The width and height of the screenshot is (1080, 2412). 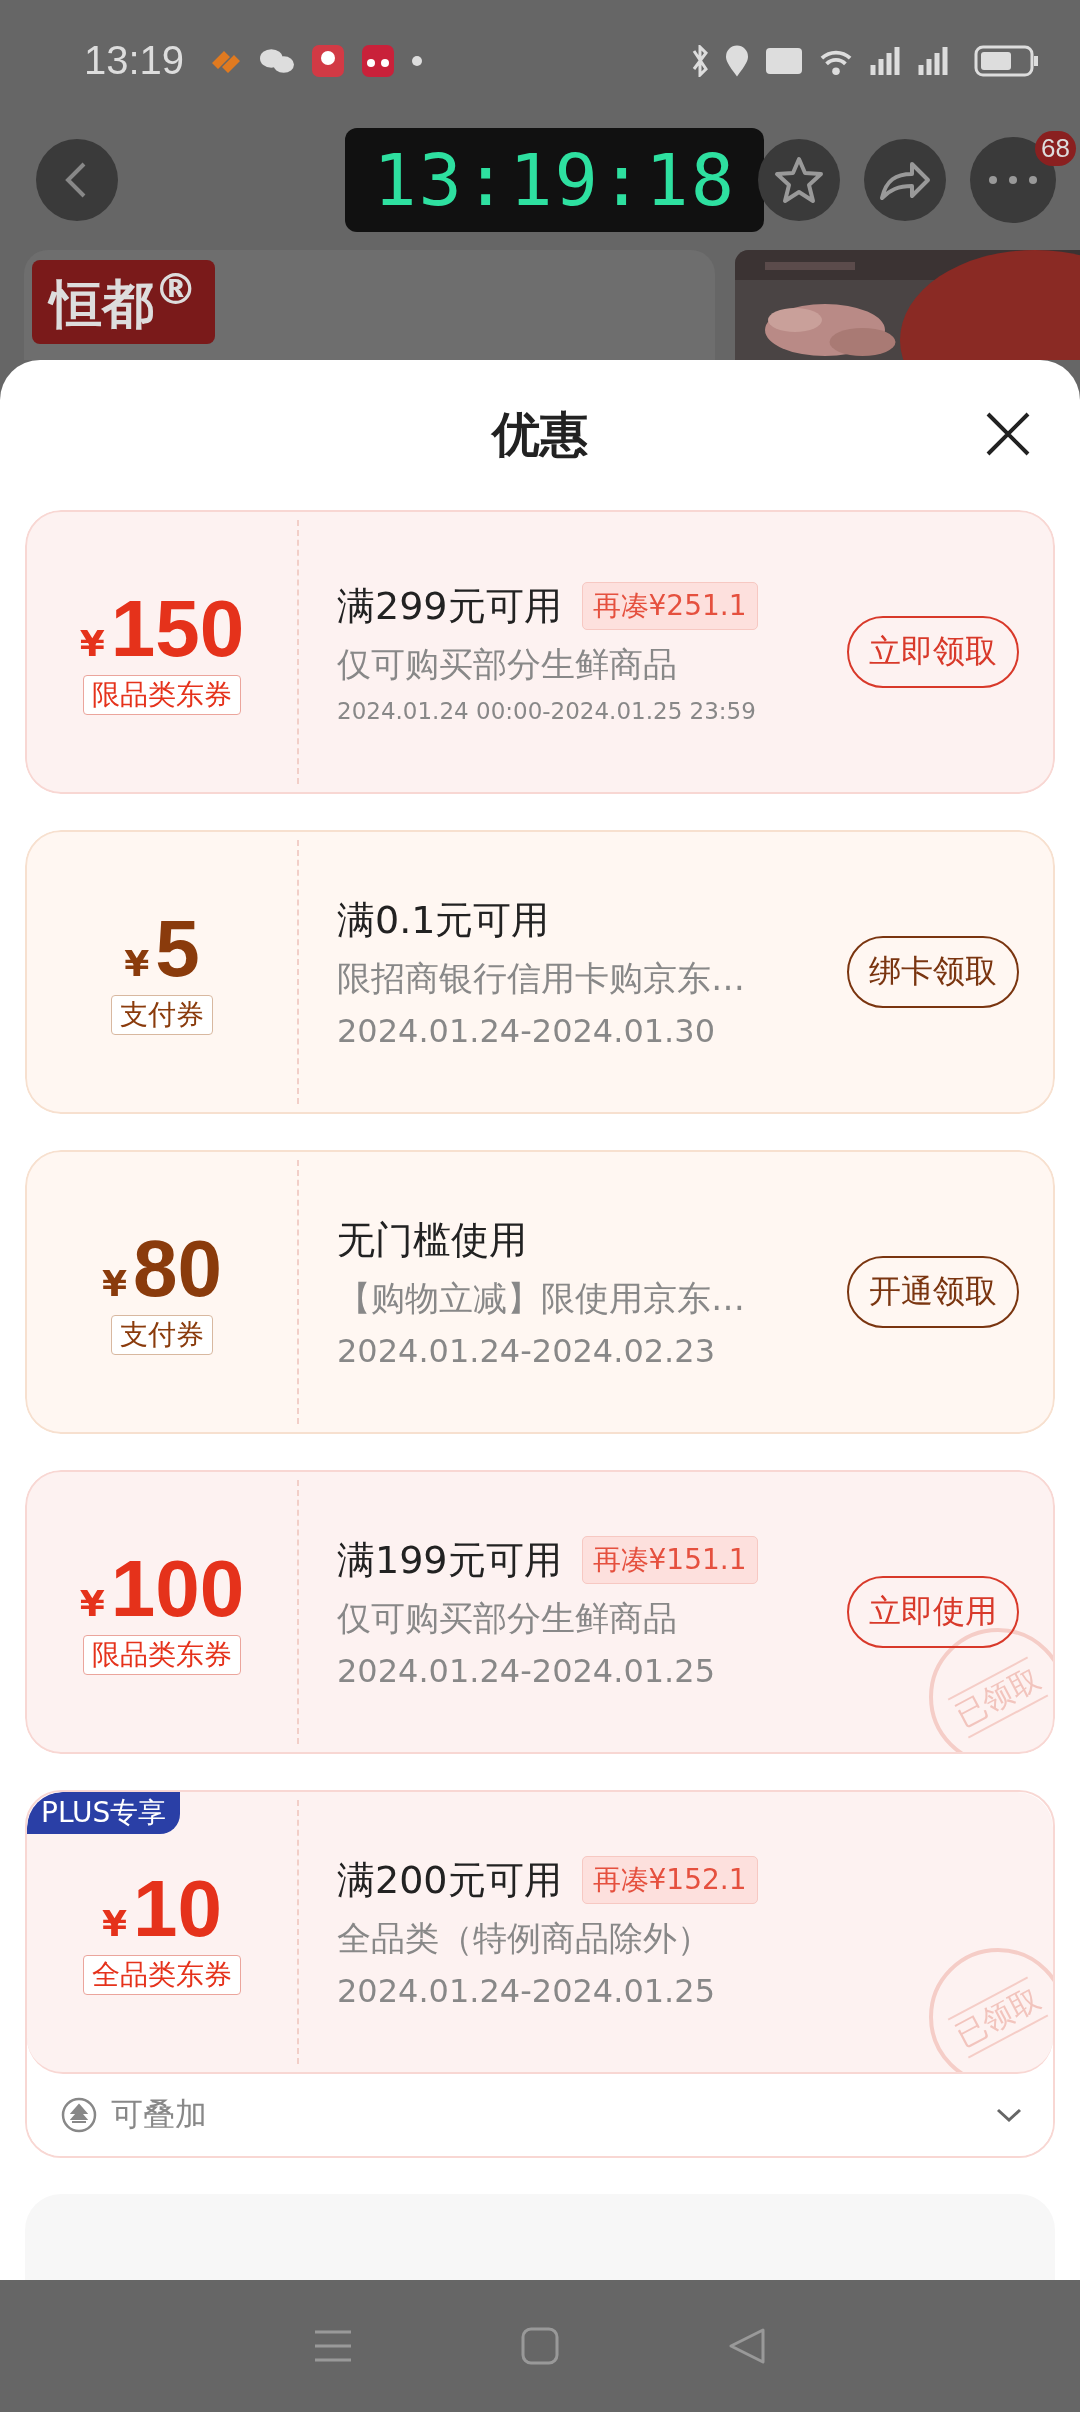 What do you see at coordinates (1009, 2115) in the screenshot?
I see `chevron-down-icon` at bounding box center [1009, 2115].